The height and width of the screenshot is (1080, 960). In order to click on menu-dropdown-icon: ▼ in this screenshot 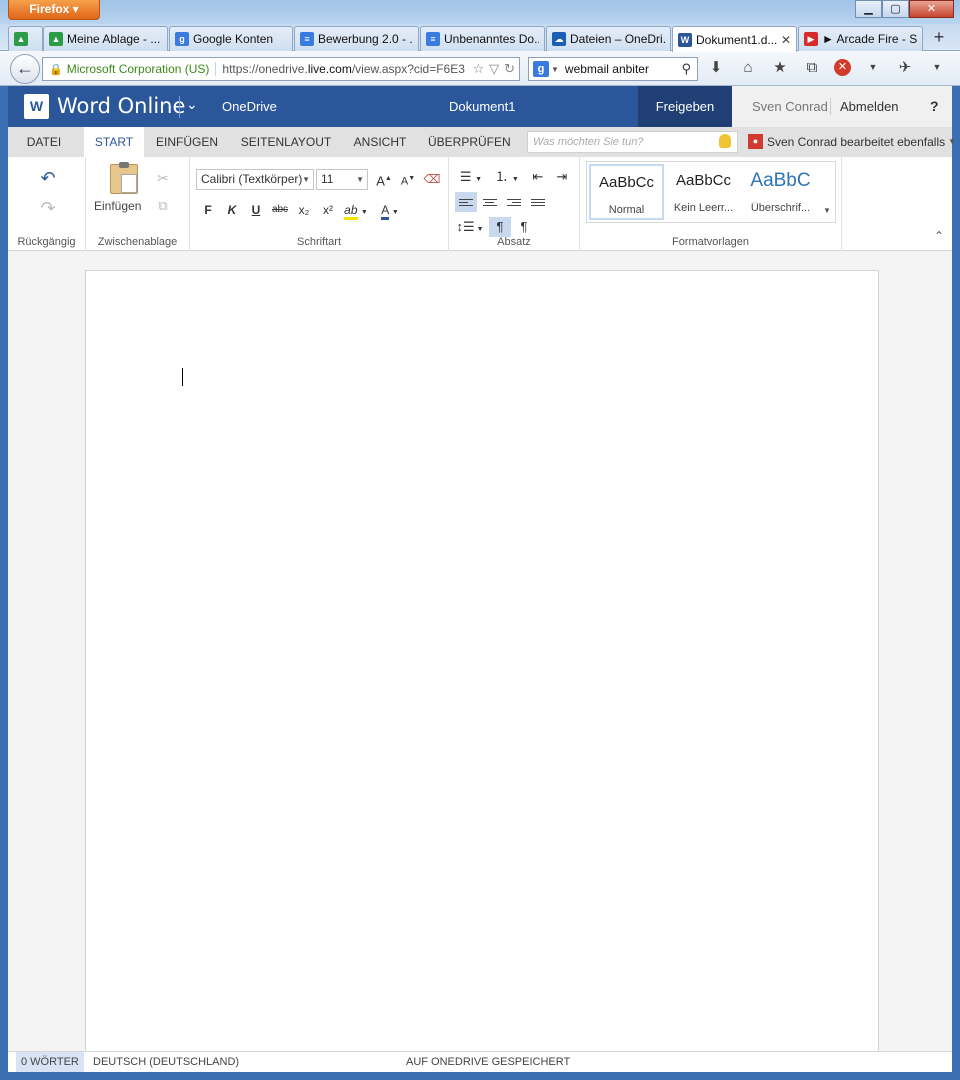, I will do `click(873, 67)`.